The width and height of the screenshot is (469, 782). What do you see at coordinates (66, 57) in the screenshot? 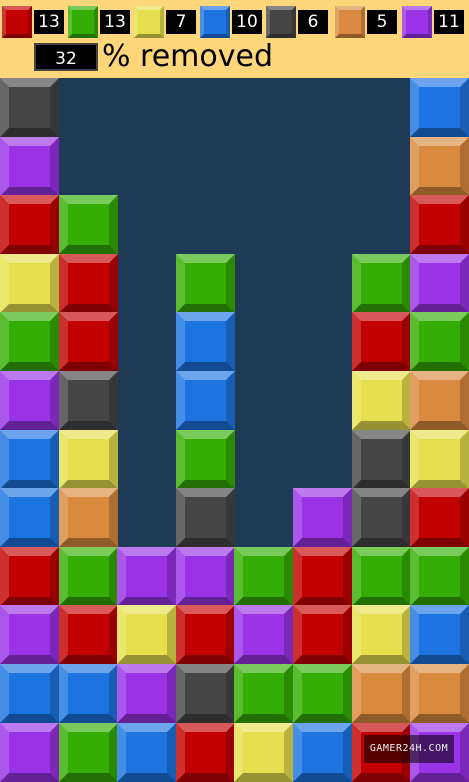
I see `percent-removed-value: 32` at bounding box center [66, 57].